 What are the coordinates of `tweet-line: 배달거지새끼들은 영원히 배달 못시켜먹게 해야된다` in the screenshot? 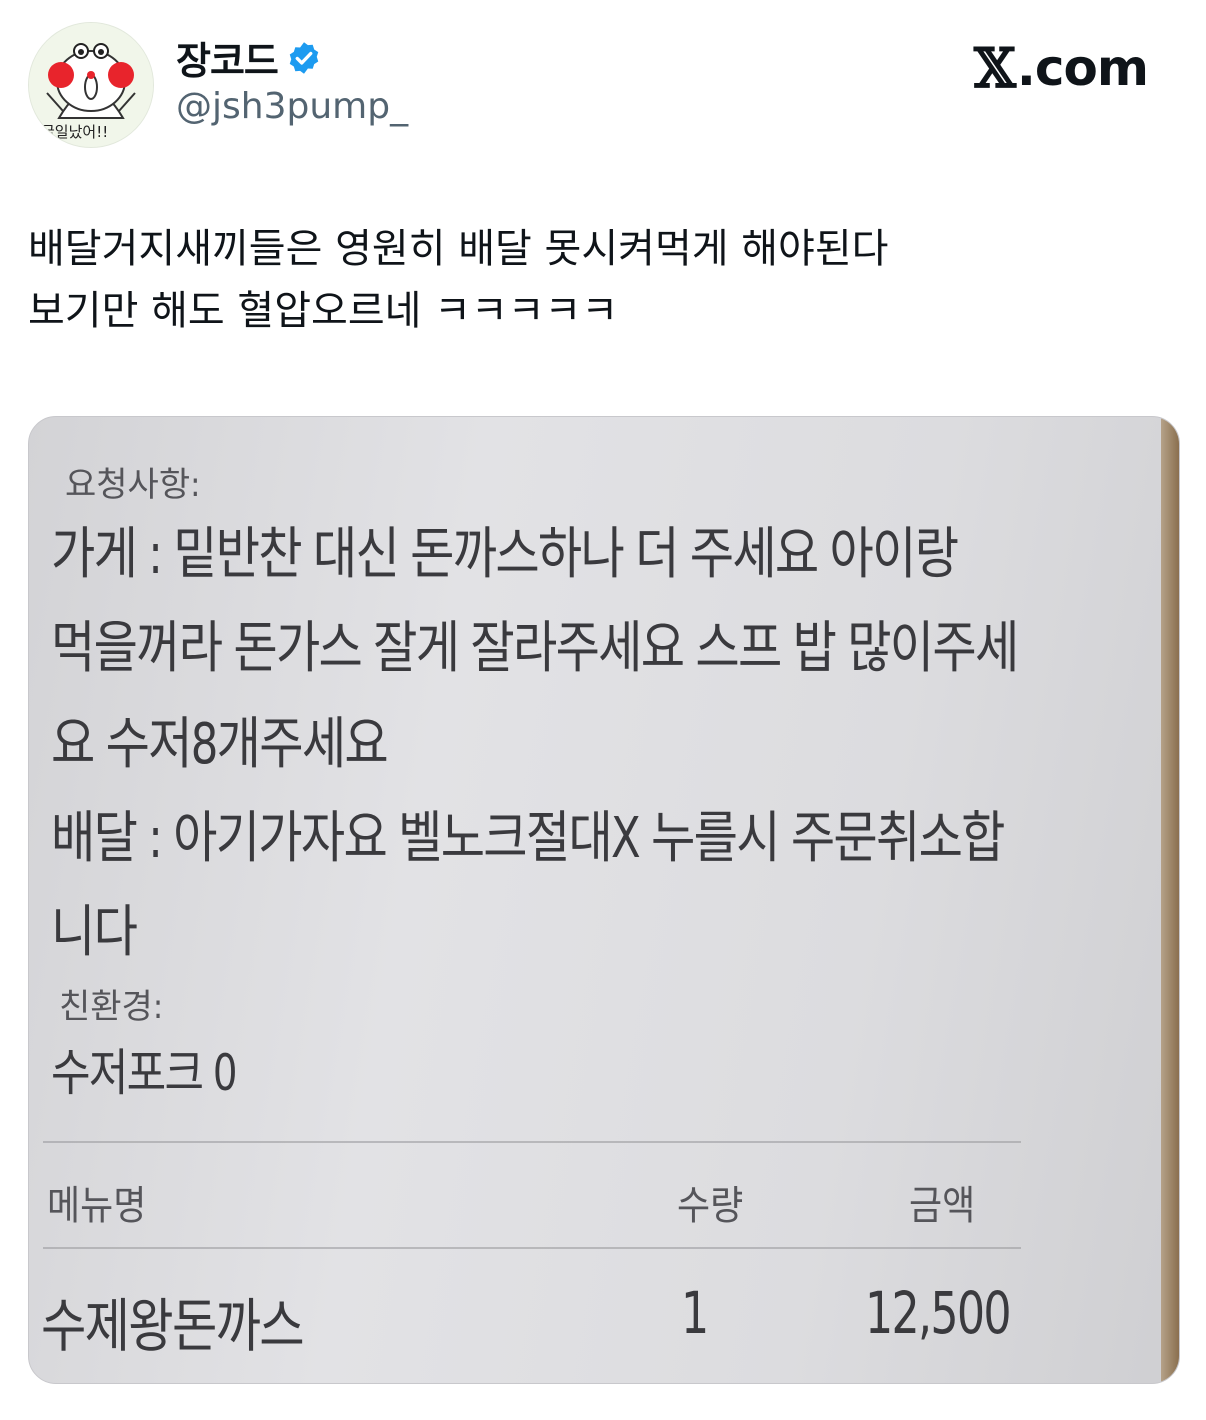 It's located at (458, 249).